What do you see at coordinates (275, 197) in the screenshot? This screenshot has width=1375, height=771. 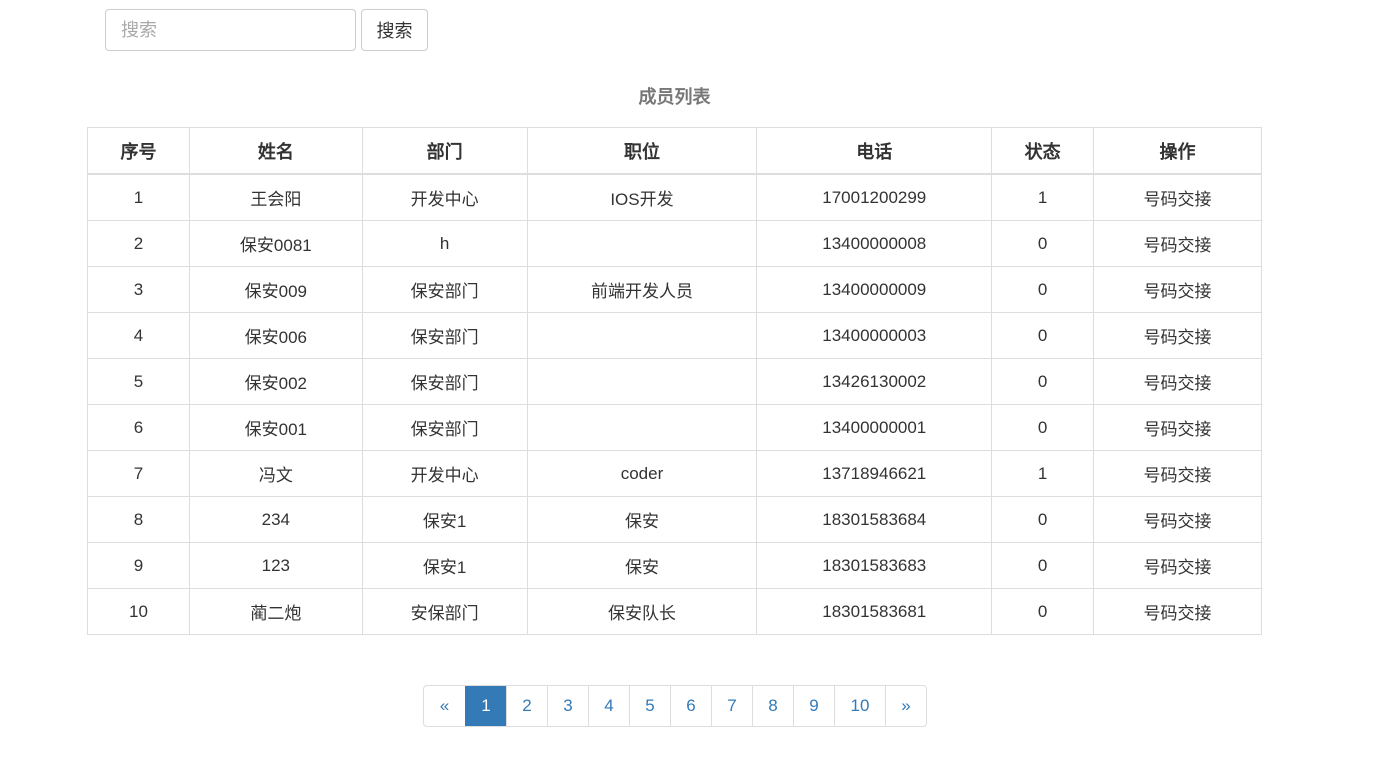 I see `cell-name: 王会阳` at bounding box center [275, 197].